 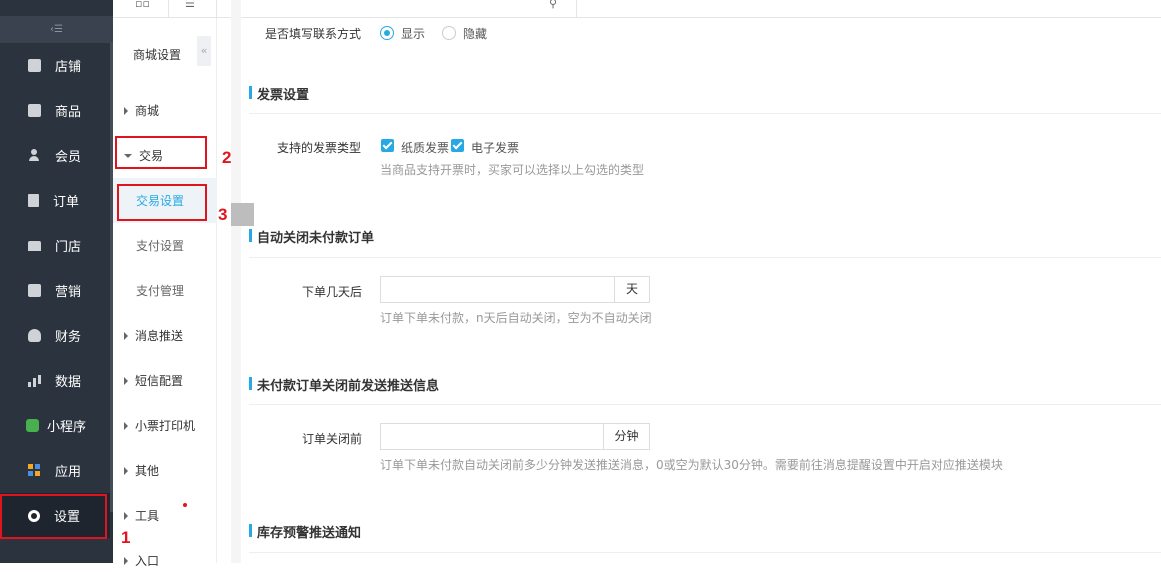 What do you see at coordinates (34, 335) in the screenshot?
I see `money-bag-icon` at bounding box center [34, 335].